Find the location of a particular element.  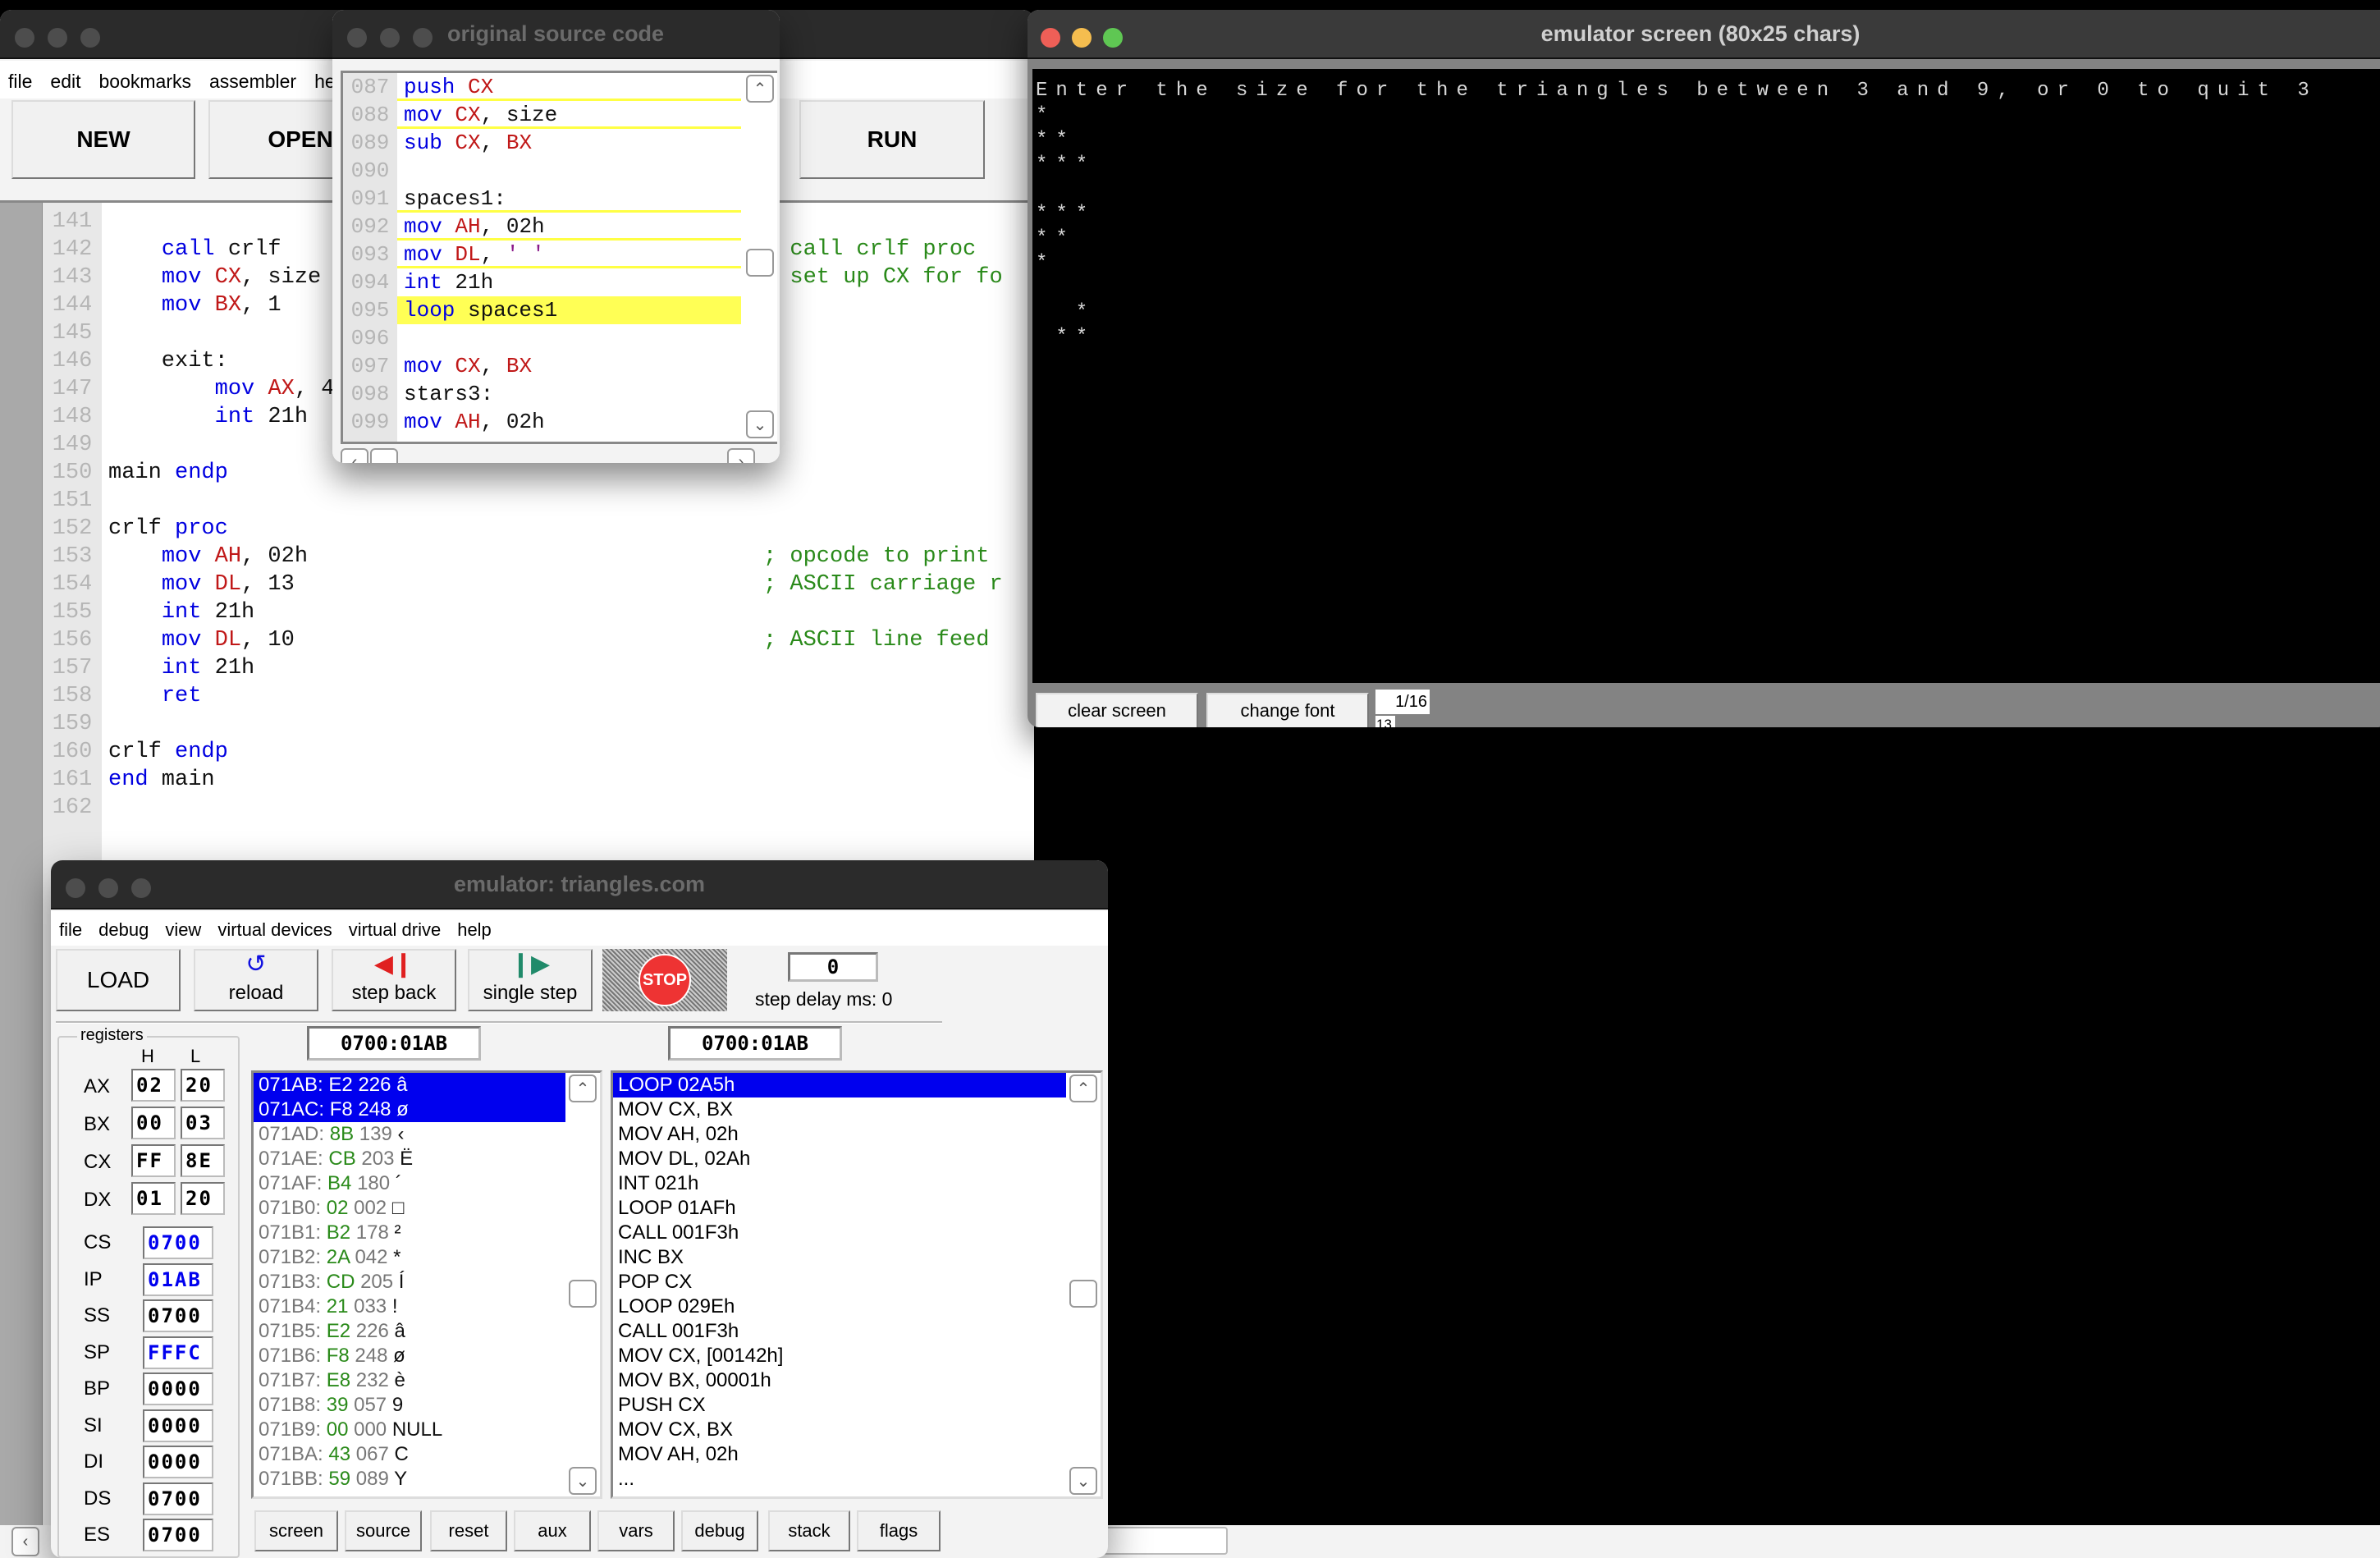

memory-row: 071B5: E2 226 â is located at coordinates (410, 1331).